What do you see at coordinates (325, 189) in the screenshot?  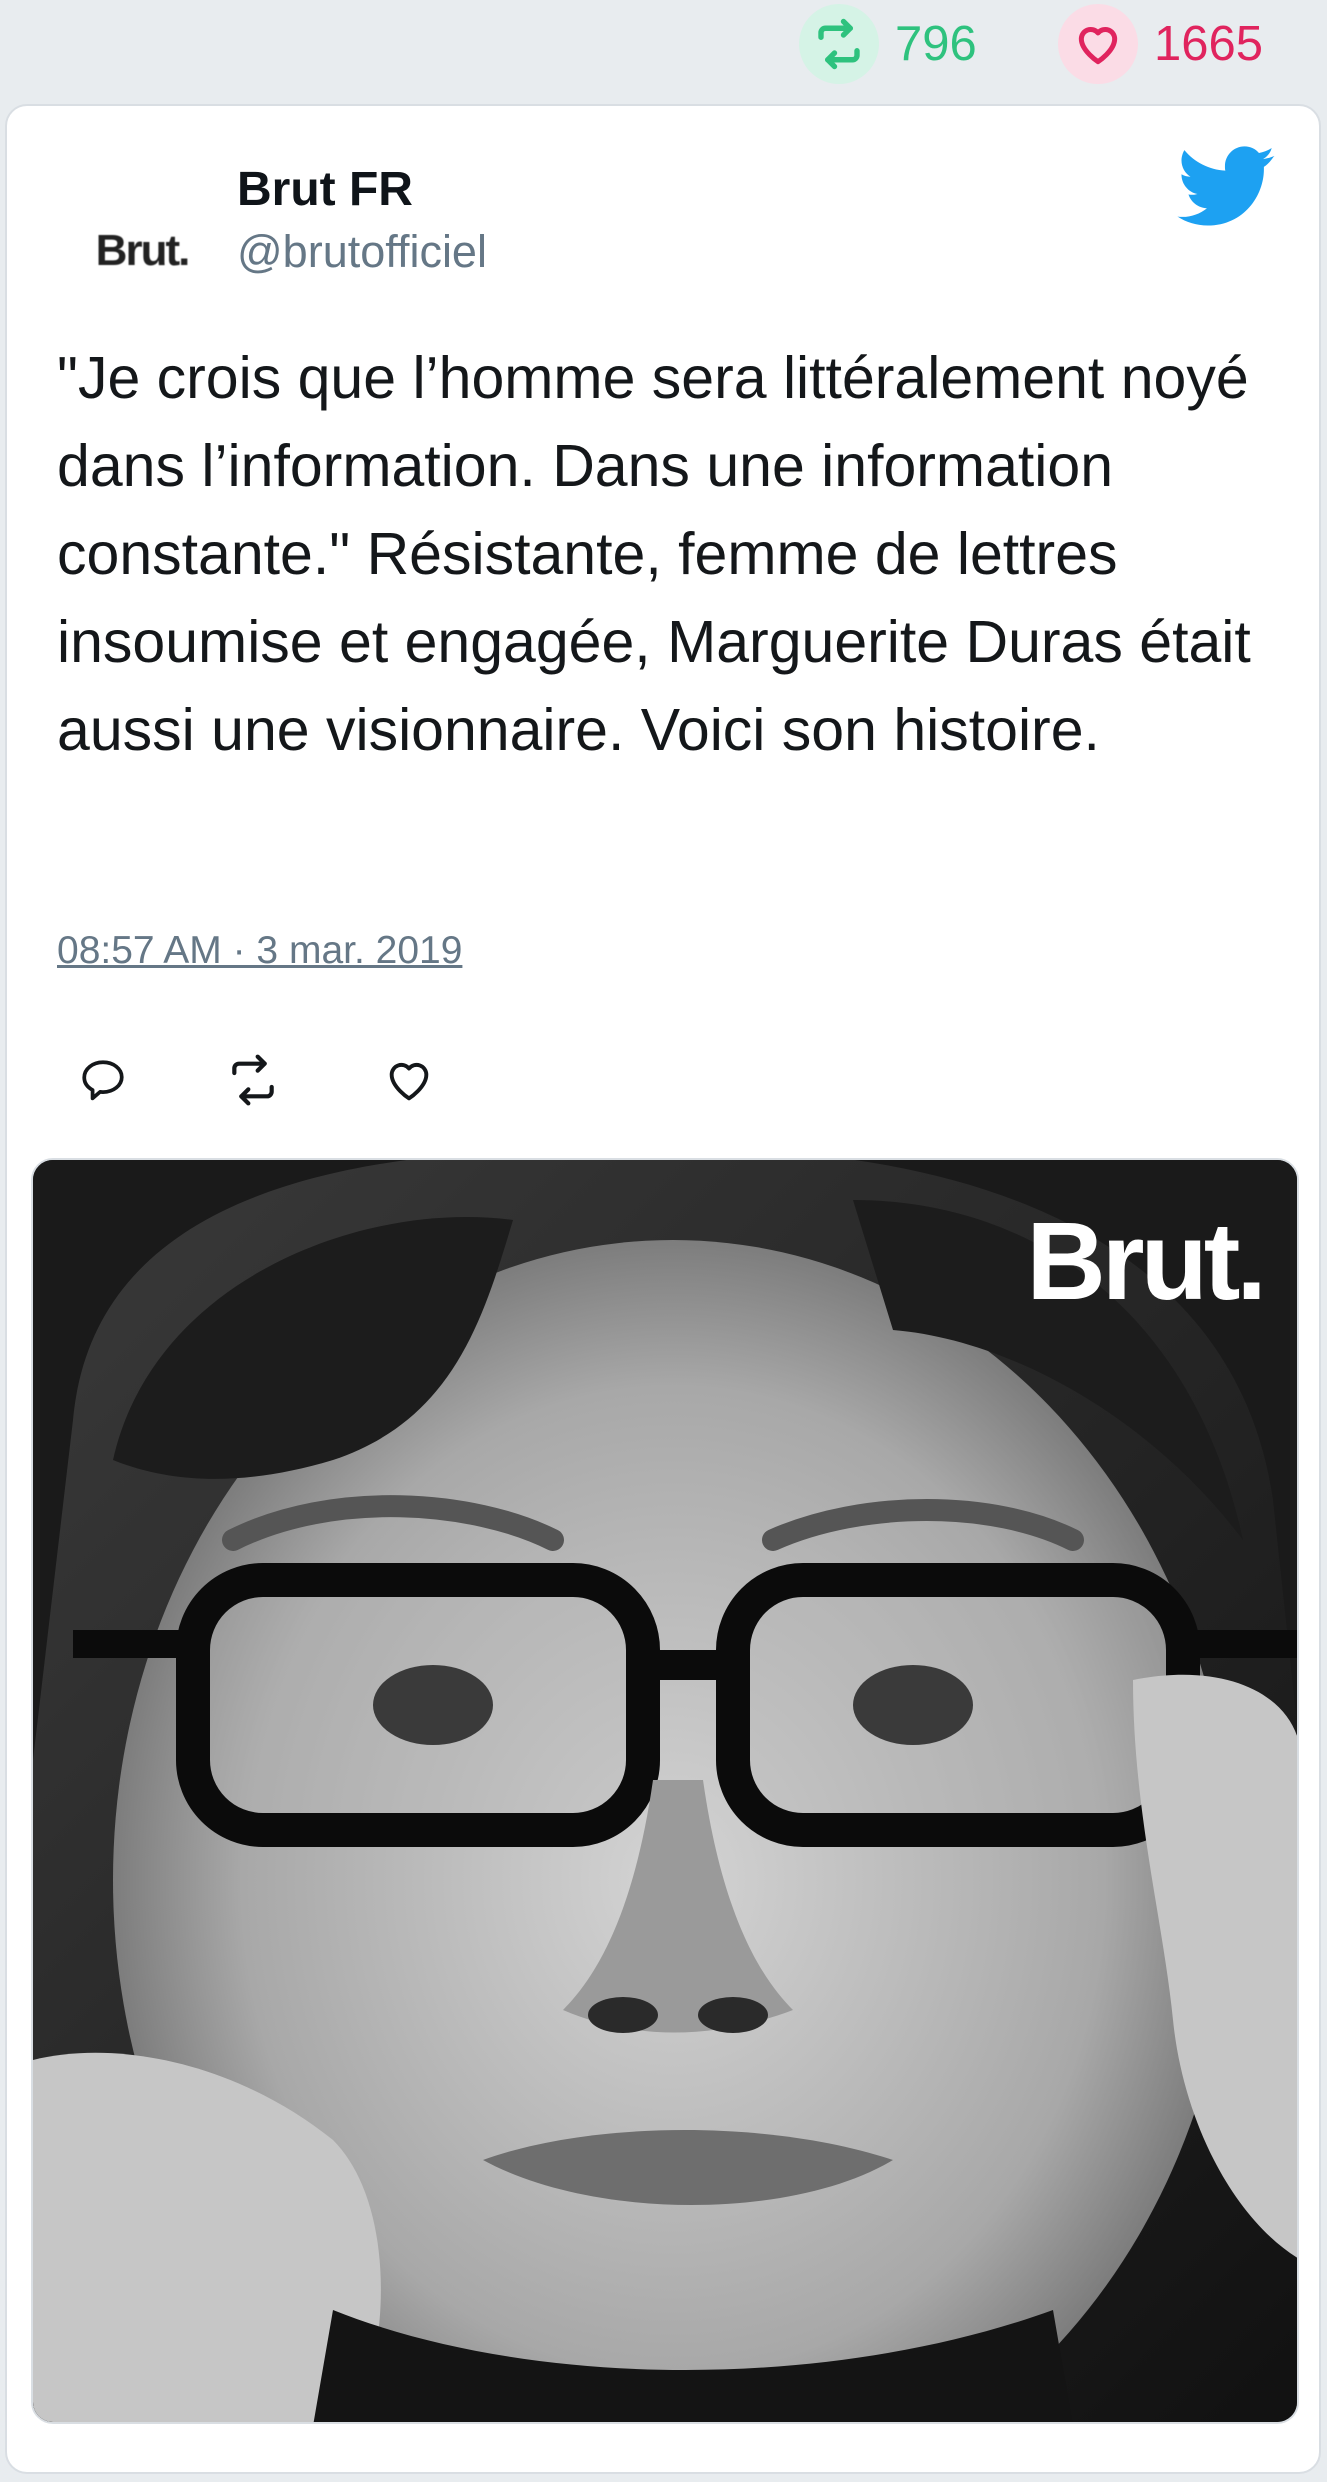 I see `author-name: Brut FR` at bounding box center [325, 189].